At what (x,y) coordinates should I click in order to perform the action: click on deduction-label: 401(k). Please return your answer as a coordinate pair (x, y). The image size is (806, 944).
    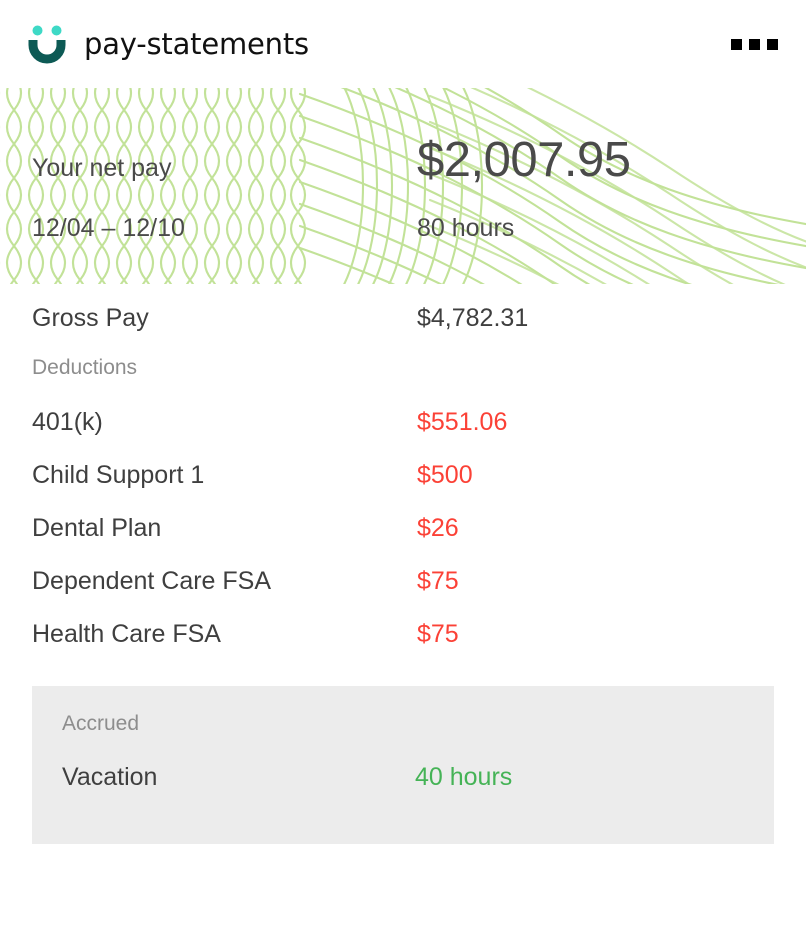
    Looking at the image, I should click on (67, 422).